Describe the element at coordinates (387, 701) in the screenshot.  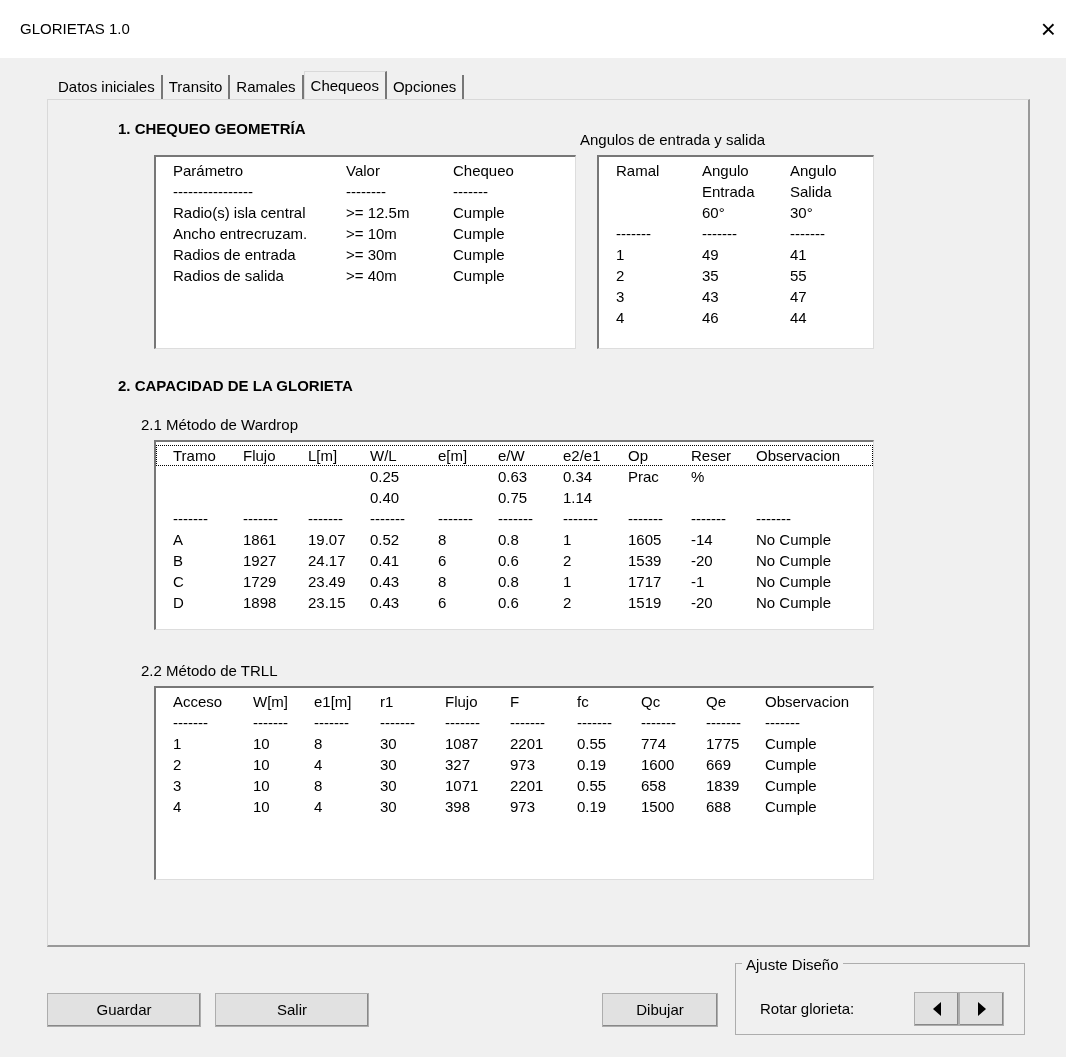
I see `column-header: r1` at that location.